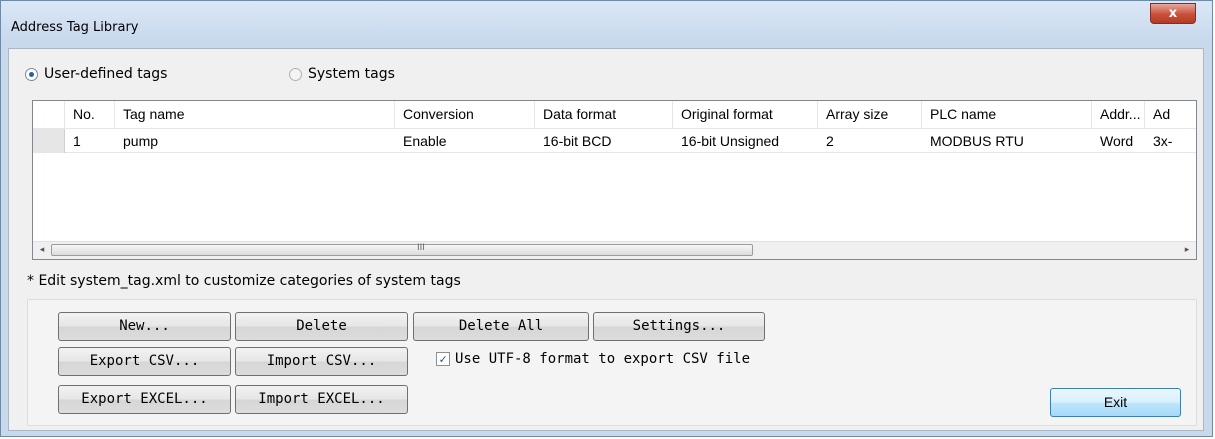 The height and width of the screenshot is (439, 1215). Describe the element at coordinates (75, 27) in the screenshot. I see `window-title: Address Tag Library` at that location.